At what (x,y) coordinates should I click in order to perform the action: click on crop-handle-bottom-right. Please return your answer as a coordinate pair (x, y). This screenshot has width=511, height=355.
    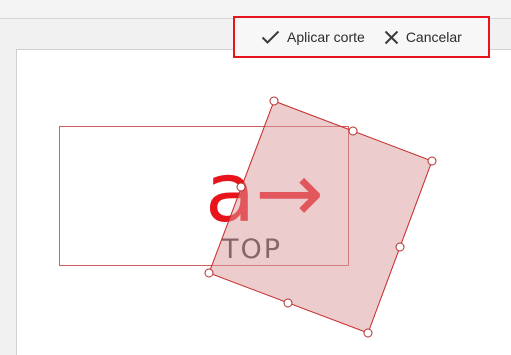
    Looking at the image, I should click on (368, 333).